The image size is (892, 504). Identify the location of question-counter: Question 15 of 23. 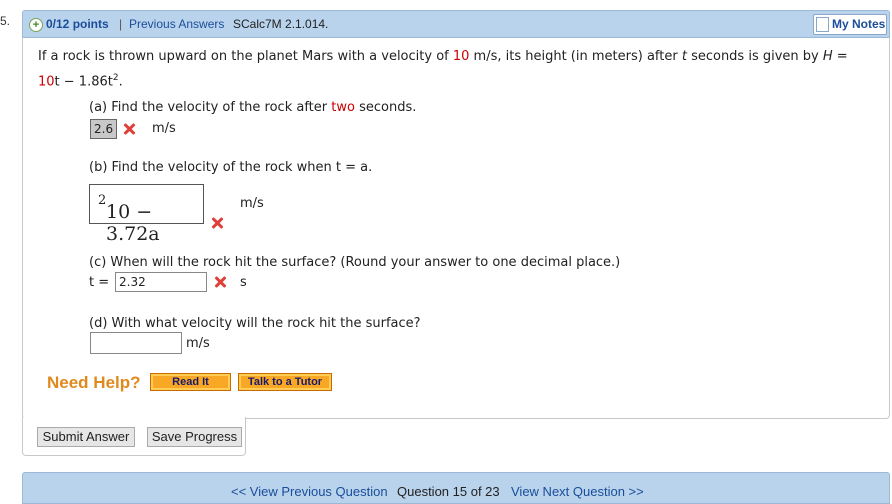
(448, 491).